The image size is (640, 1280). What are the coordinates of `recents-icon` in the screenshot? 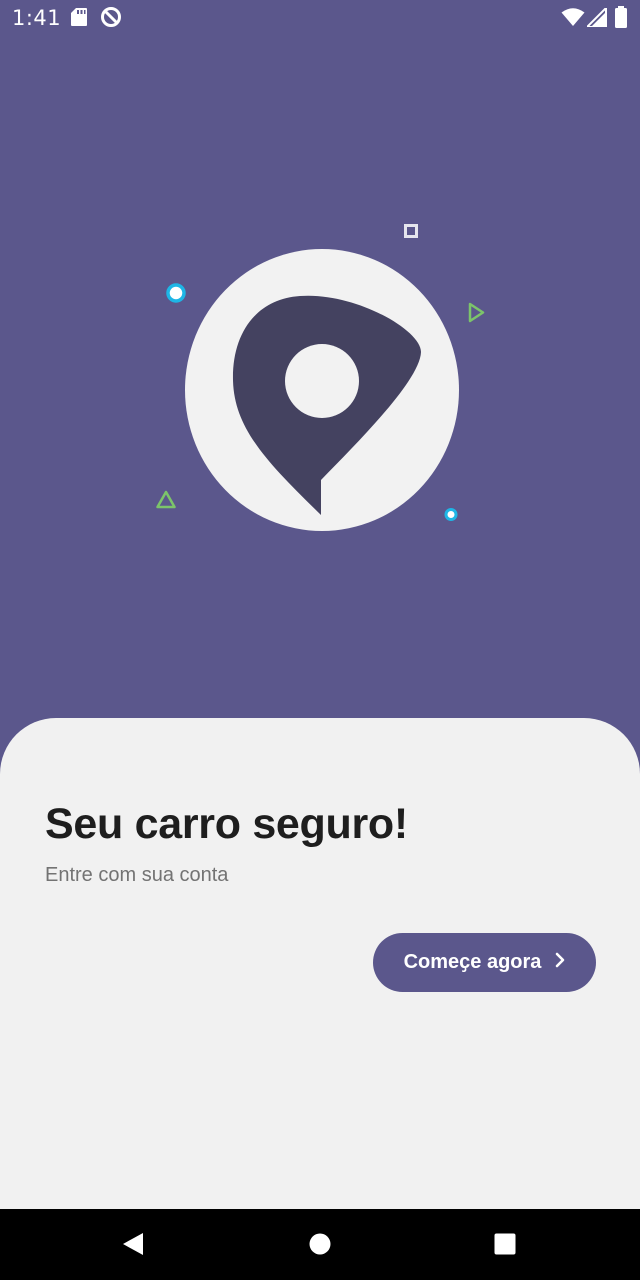 It's located at (505, 1246).